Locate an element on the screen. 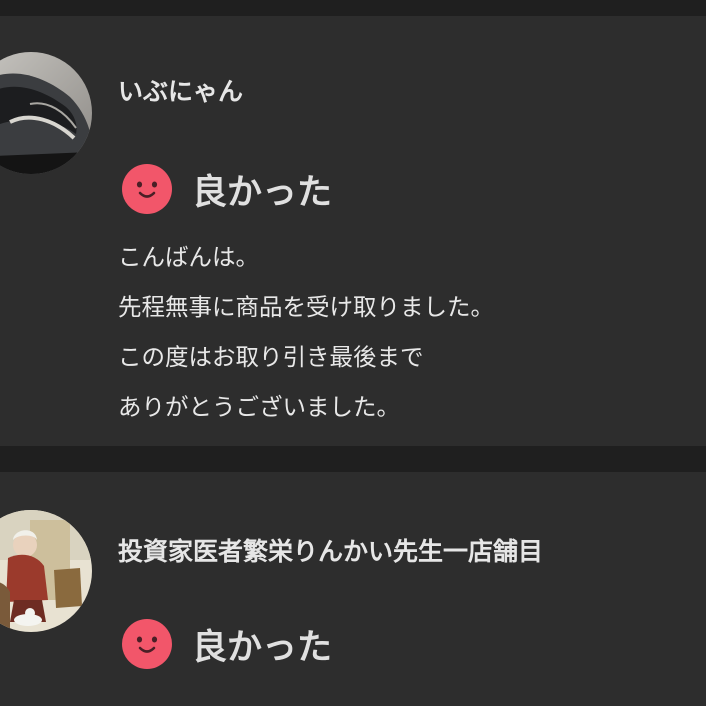  comment-line: 先程無事に商品を受け取りました。 is located at coordinates (306, 307).